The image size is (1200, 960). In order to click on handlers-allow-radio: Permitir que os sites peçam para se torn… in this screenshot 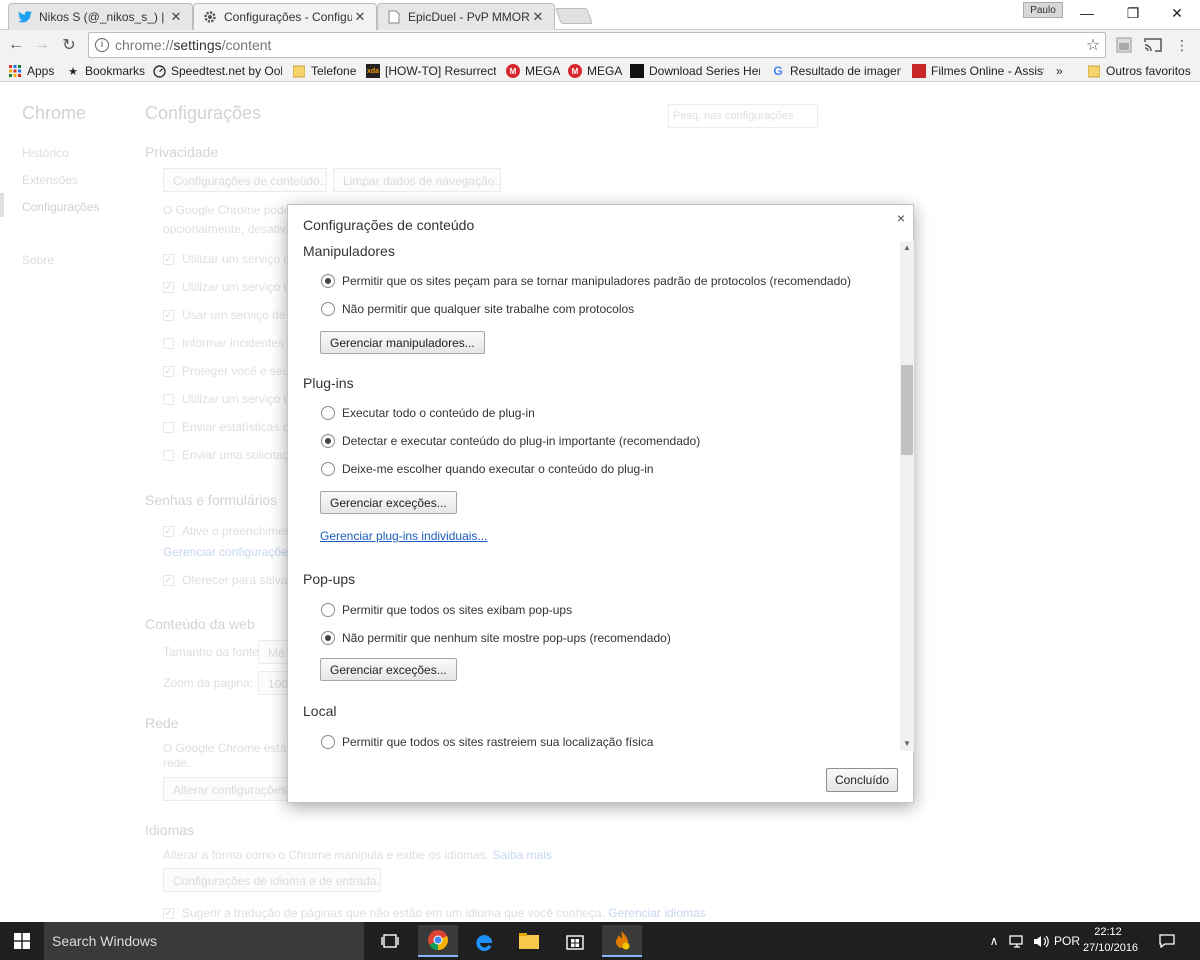, I will do `click(586, 281)`.